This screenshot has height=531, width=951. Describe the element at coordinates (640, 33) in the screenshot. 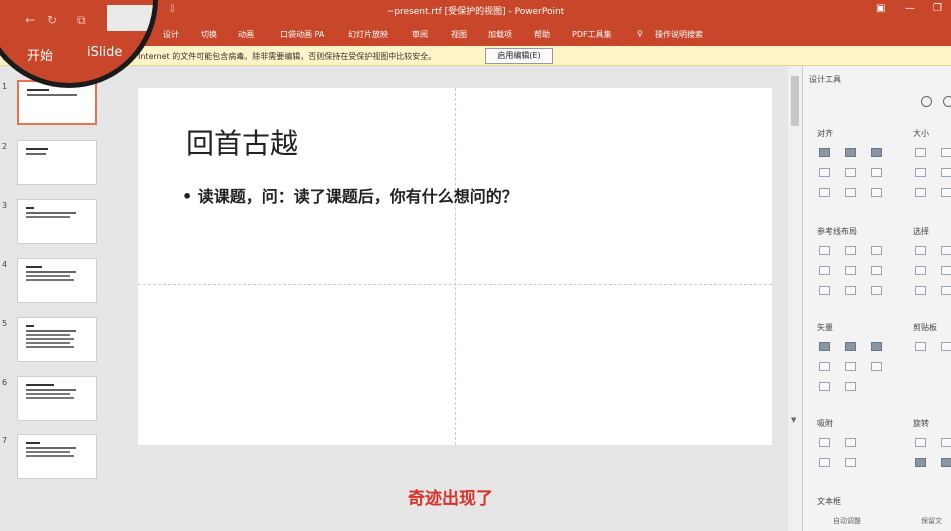

I see `lightbulb-icon: ♀` at that location.